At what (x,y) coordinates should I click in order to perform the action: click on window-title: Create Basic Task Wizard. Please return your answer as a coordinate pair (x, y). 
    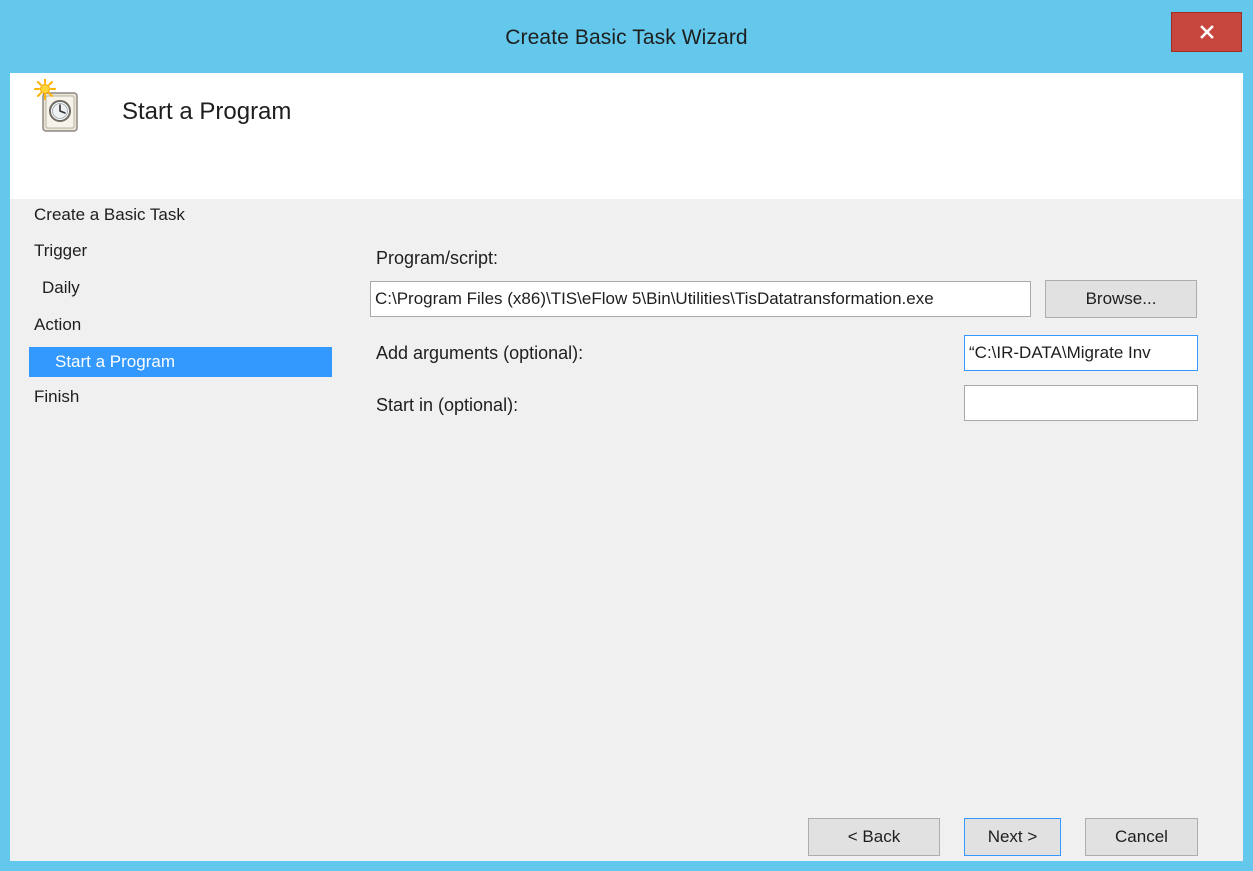
    Looking at the image, I should click on (626, 37).